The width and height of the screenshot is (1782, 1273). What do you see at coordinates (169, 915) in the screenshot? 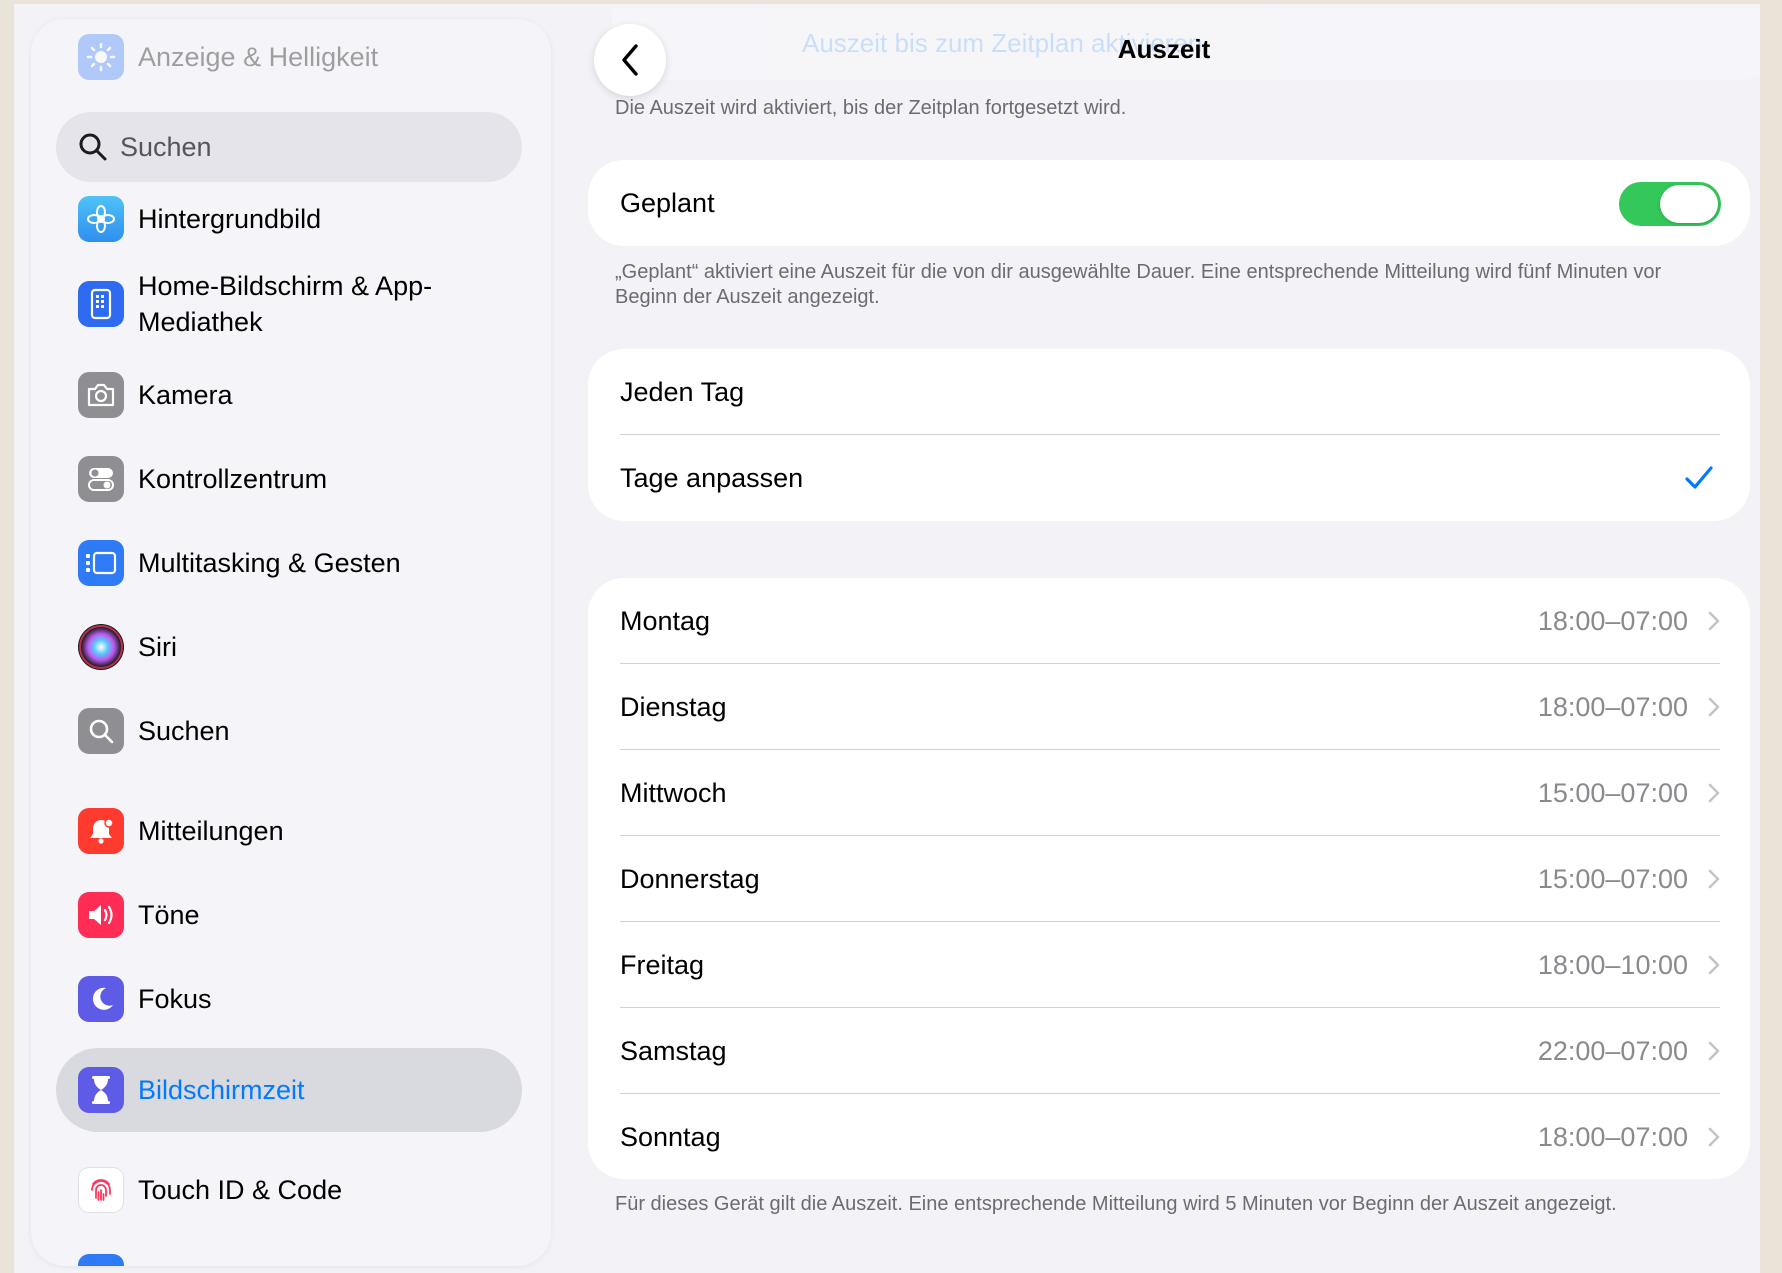
I see `sidebar-item-label: Töne` at bounding box center [169, 915].